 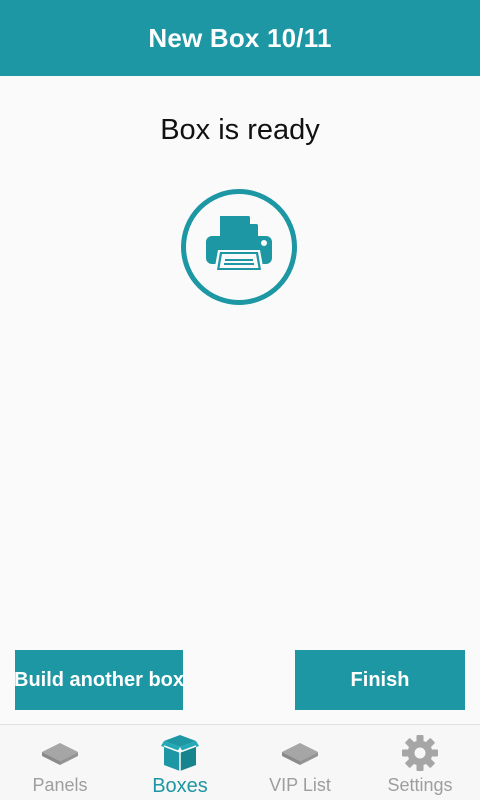 I want to click on tab-label: Settings, so click(x=420, y=785).